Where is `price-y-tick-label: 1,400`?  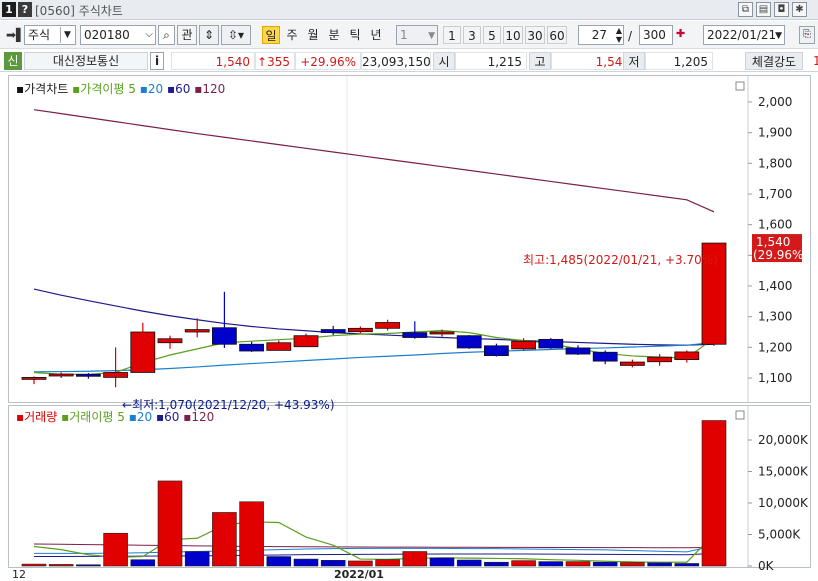
price-y-tick-label: 1,400 is located at coordinates (775, 286).